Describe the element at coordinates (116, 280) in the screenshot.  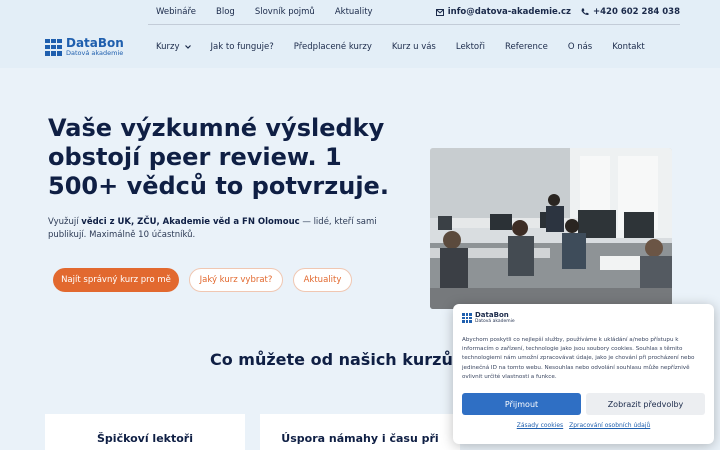
I see `find-course-button: Najít správný kurz pro mě` at that location.